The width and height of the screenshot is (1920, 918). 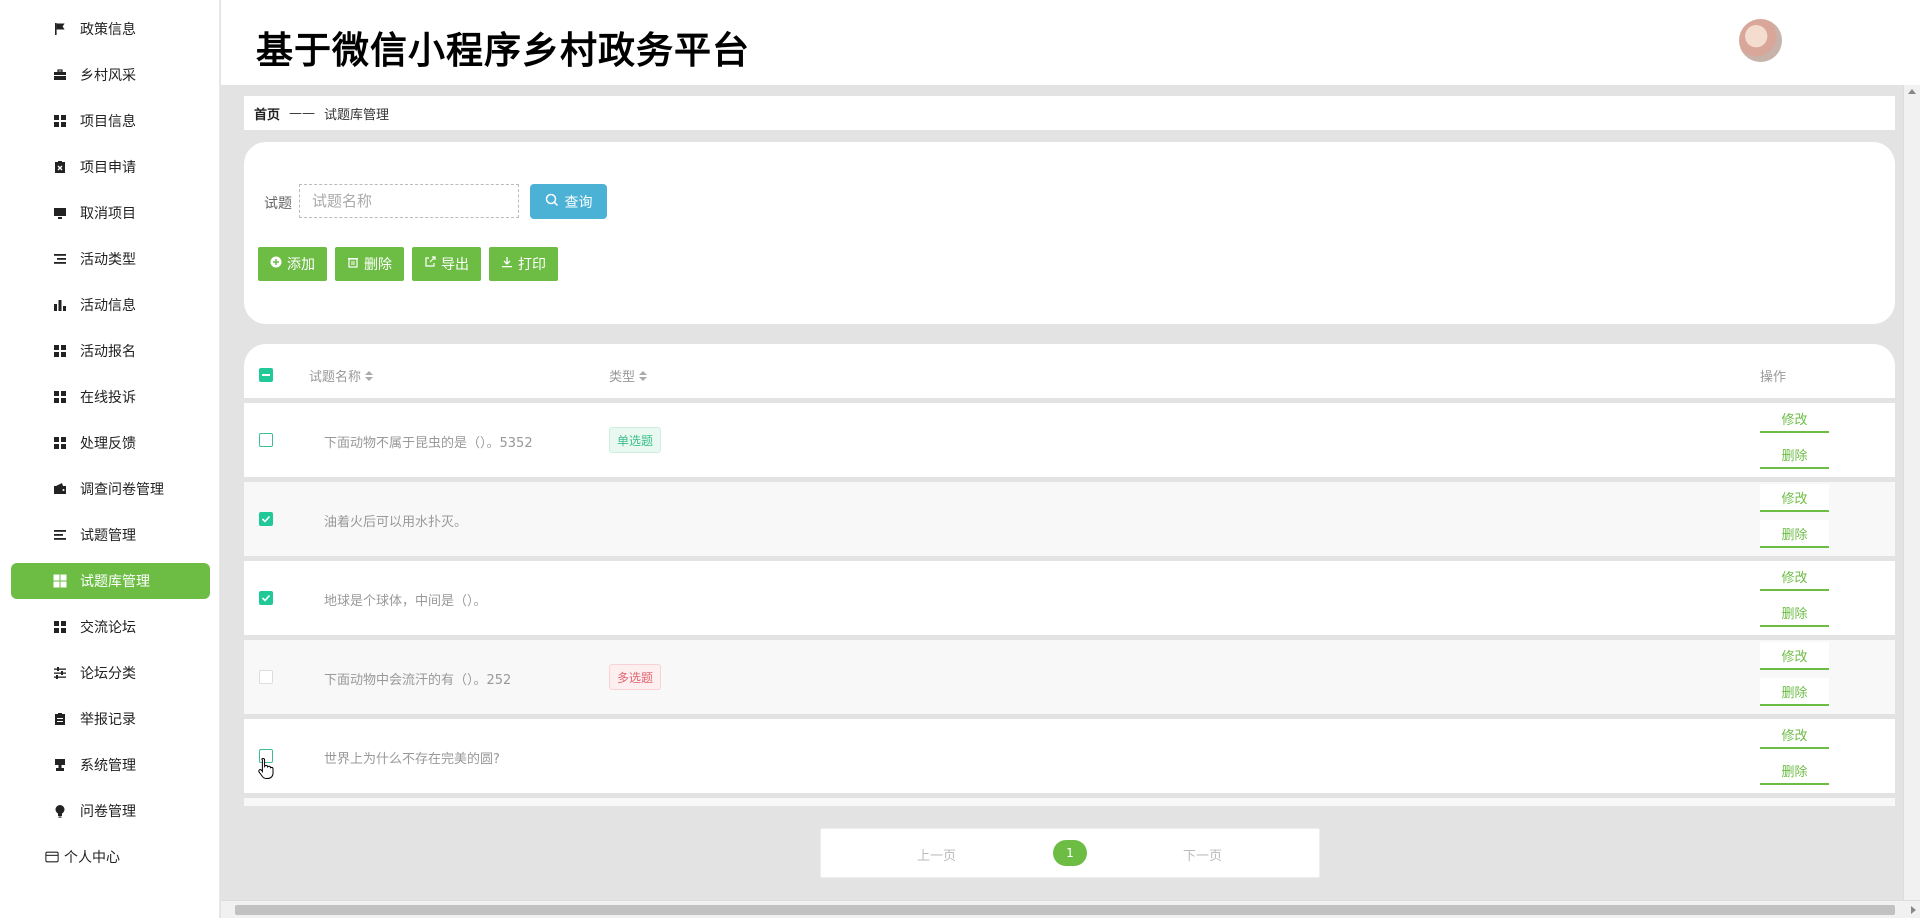 What do you see at coordinates (278, 204) in the screenshot?
I see `search-label: 试题` at bounding box center [278, 204].